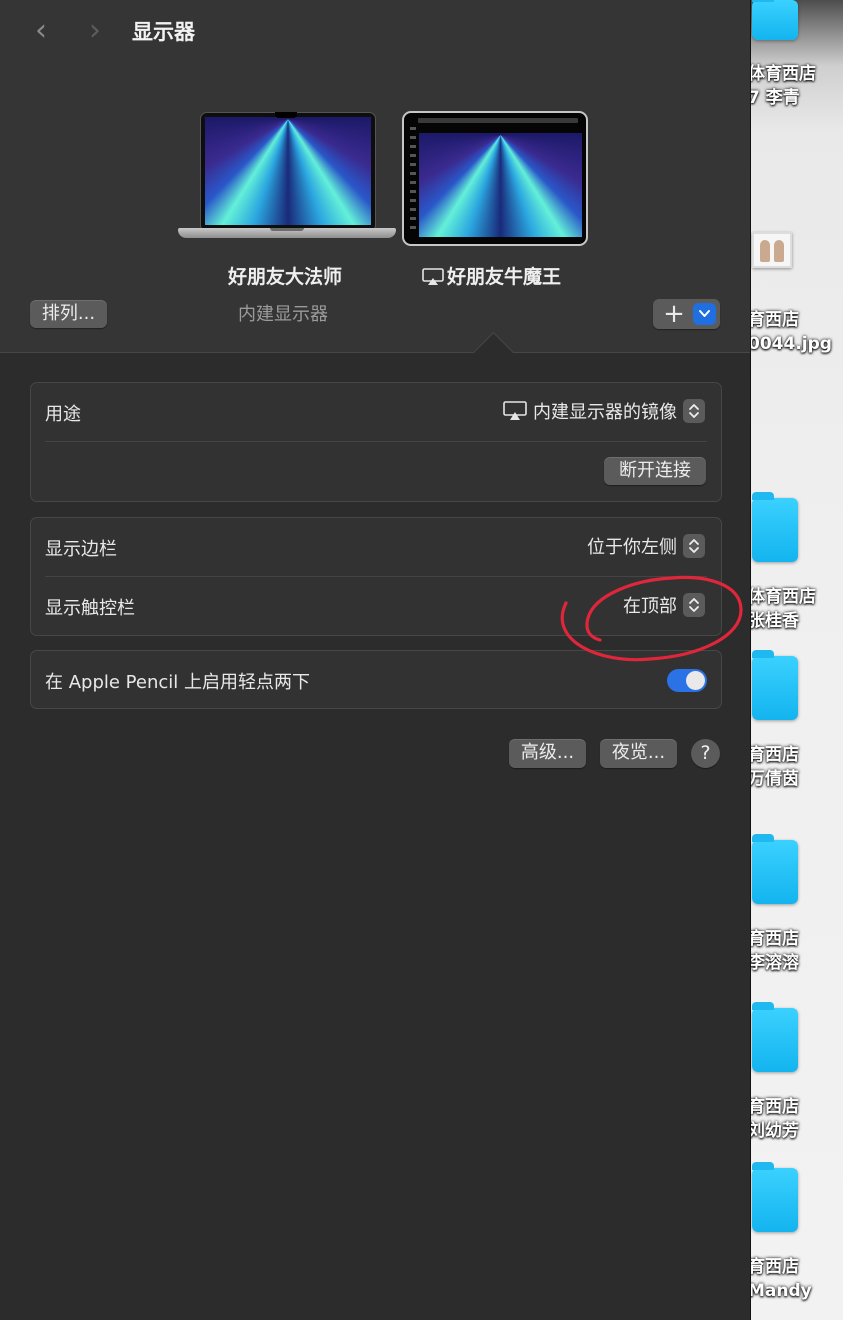  Describe the element at coordinates (95, 31) in the screenshot. I see `forward-chevron-icon: ›` at that location.